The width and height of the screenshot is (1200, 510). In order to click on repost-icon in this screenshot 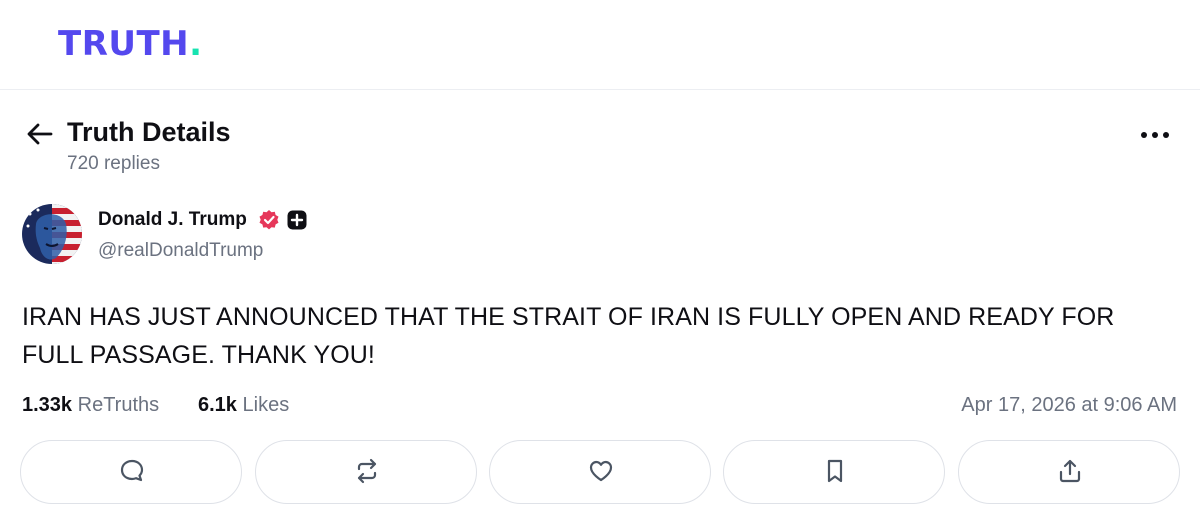, I will do `click(367, 471)`.